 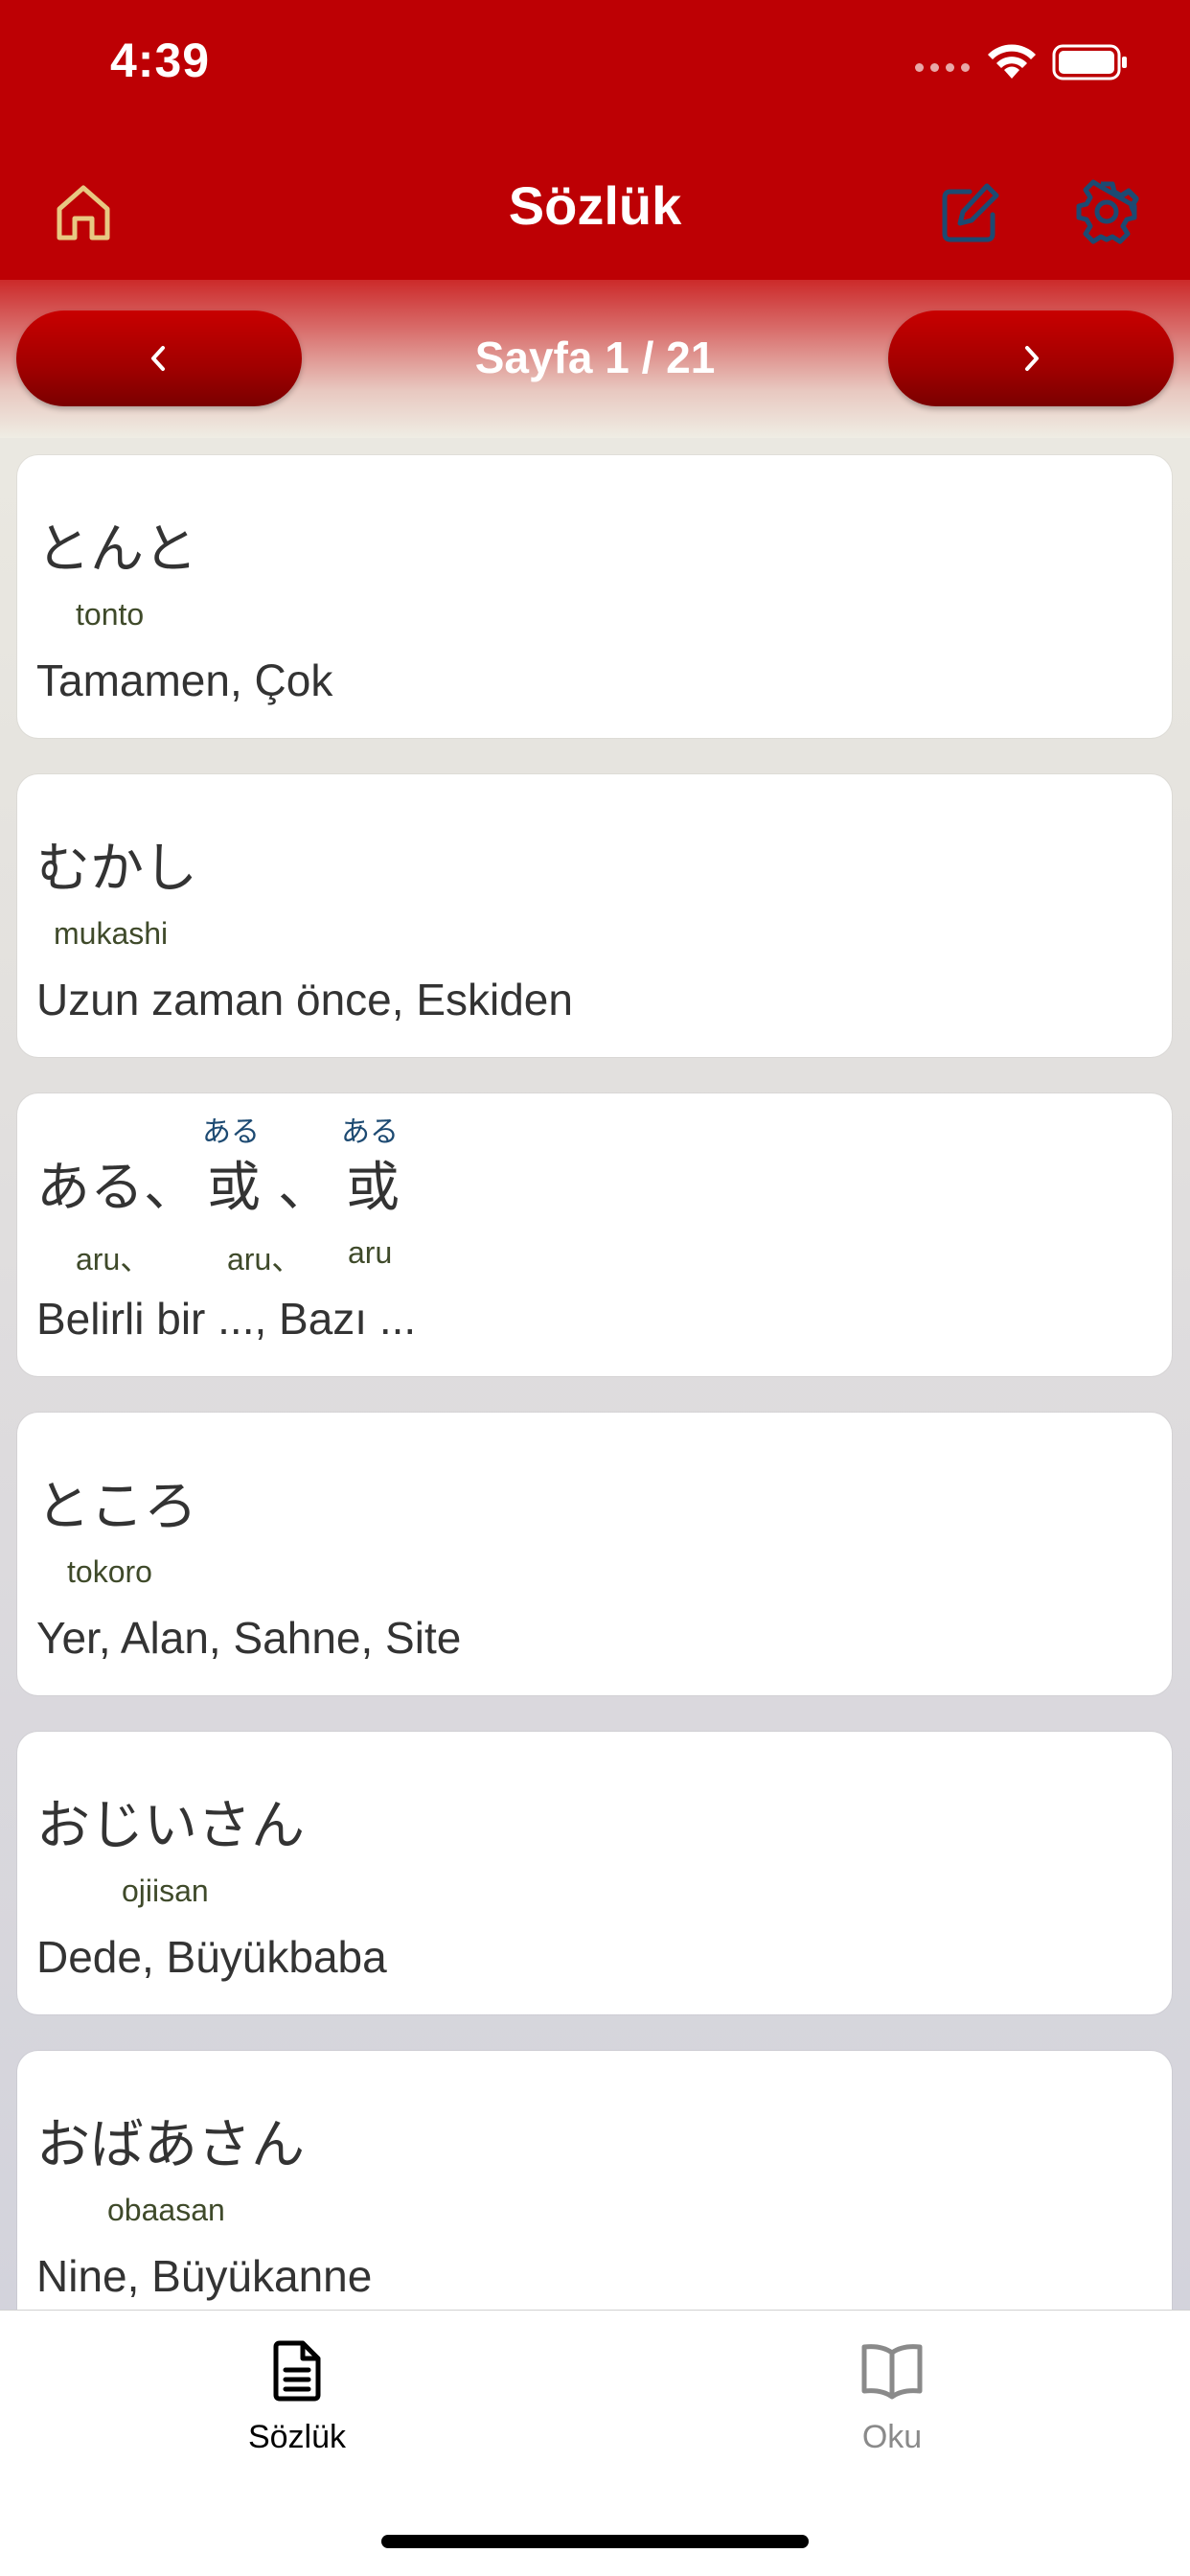 I want to click on edit-icon, so click(x=971, y=211).